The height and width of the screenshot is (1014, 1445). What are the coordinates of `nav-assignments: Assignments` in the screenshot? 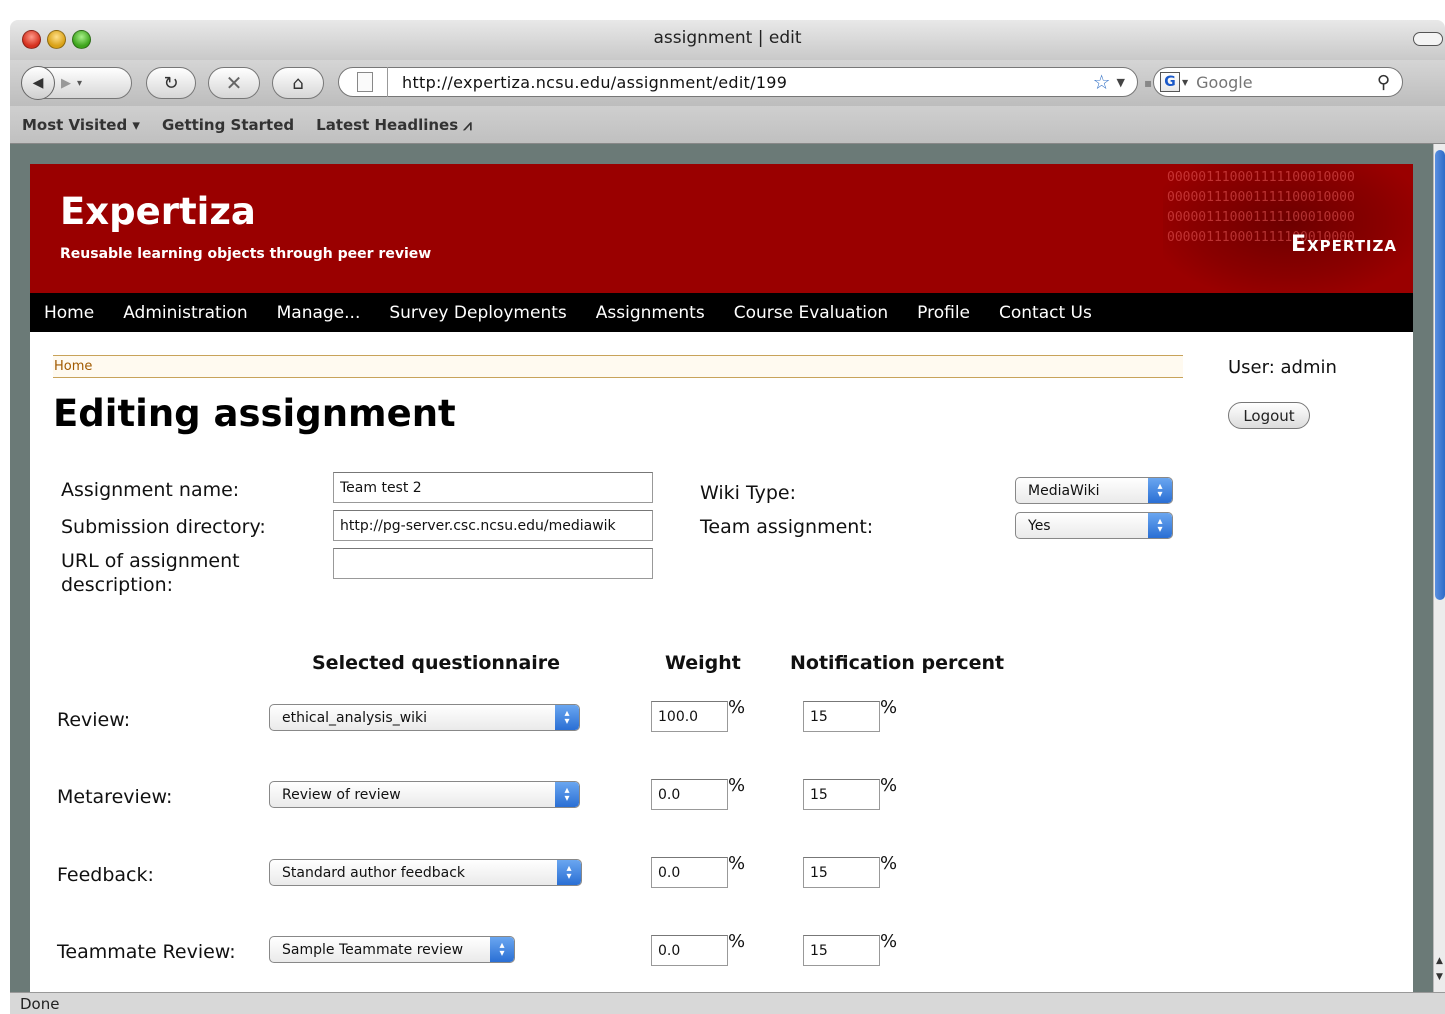 It's located at (650, 313).